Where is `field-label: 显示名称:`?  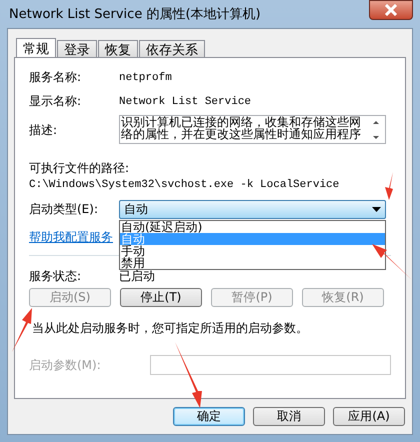
field-label: 显示名称: is located at coordinates (55, 101).